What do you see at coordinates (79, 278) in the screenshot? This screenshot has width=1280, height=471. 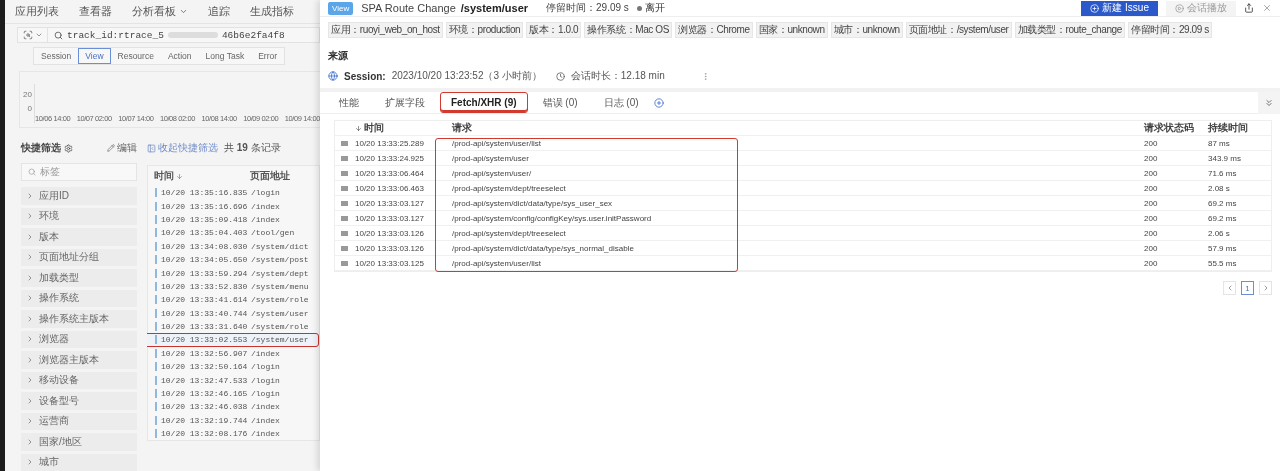 I see `filter-item: 加载类型` at bounding box center [79, 278].